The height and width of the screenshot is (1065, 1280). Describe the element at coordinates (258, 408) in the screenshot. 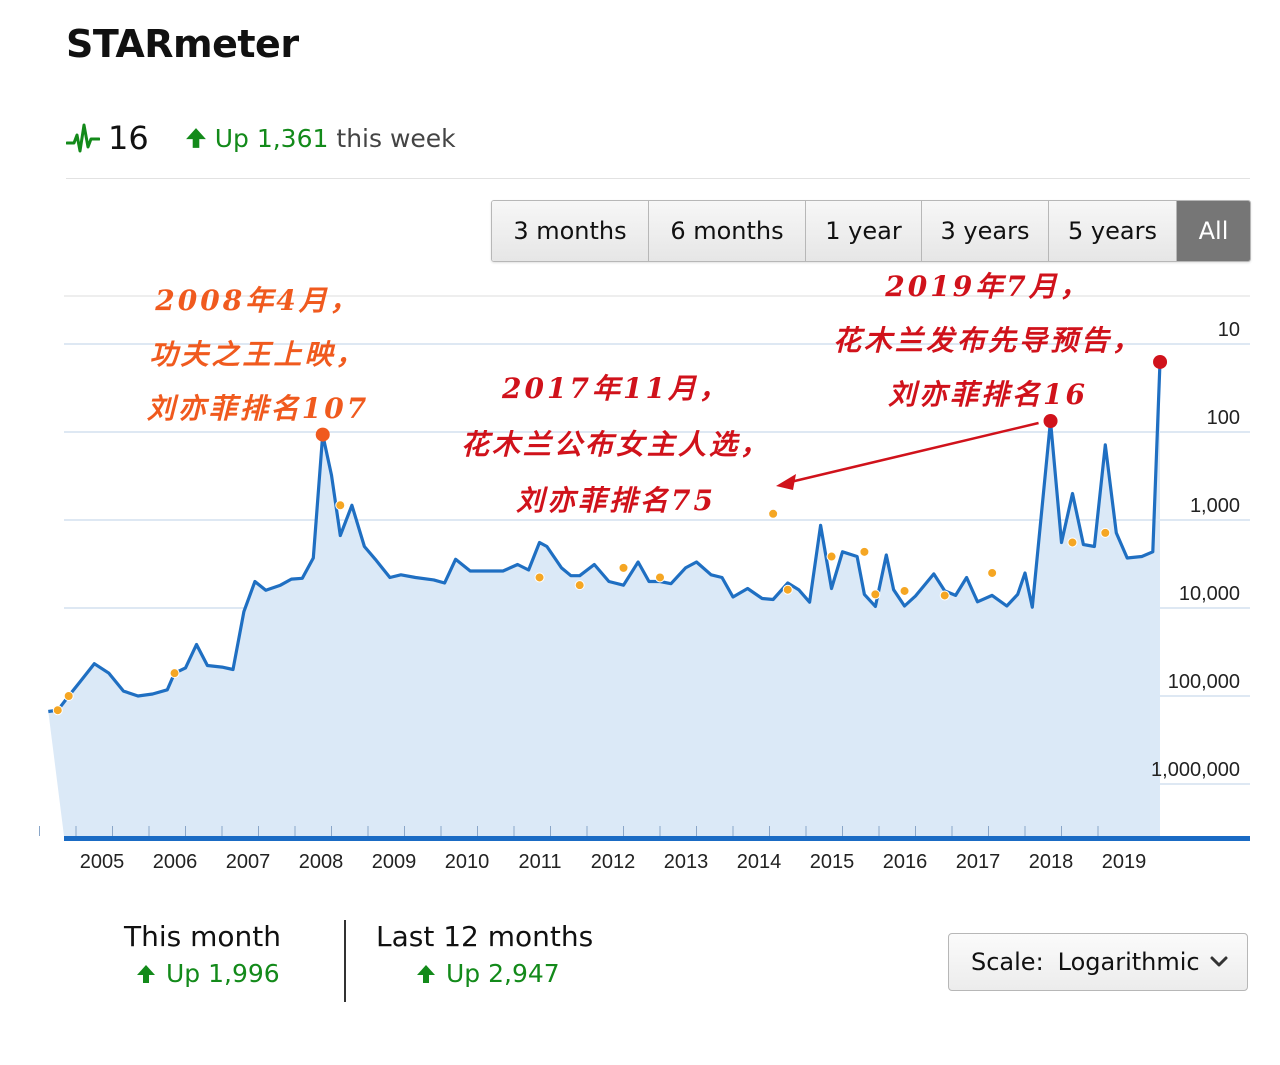

I see `annotation-line: 刘亦菲排名107` at that location.